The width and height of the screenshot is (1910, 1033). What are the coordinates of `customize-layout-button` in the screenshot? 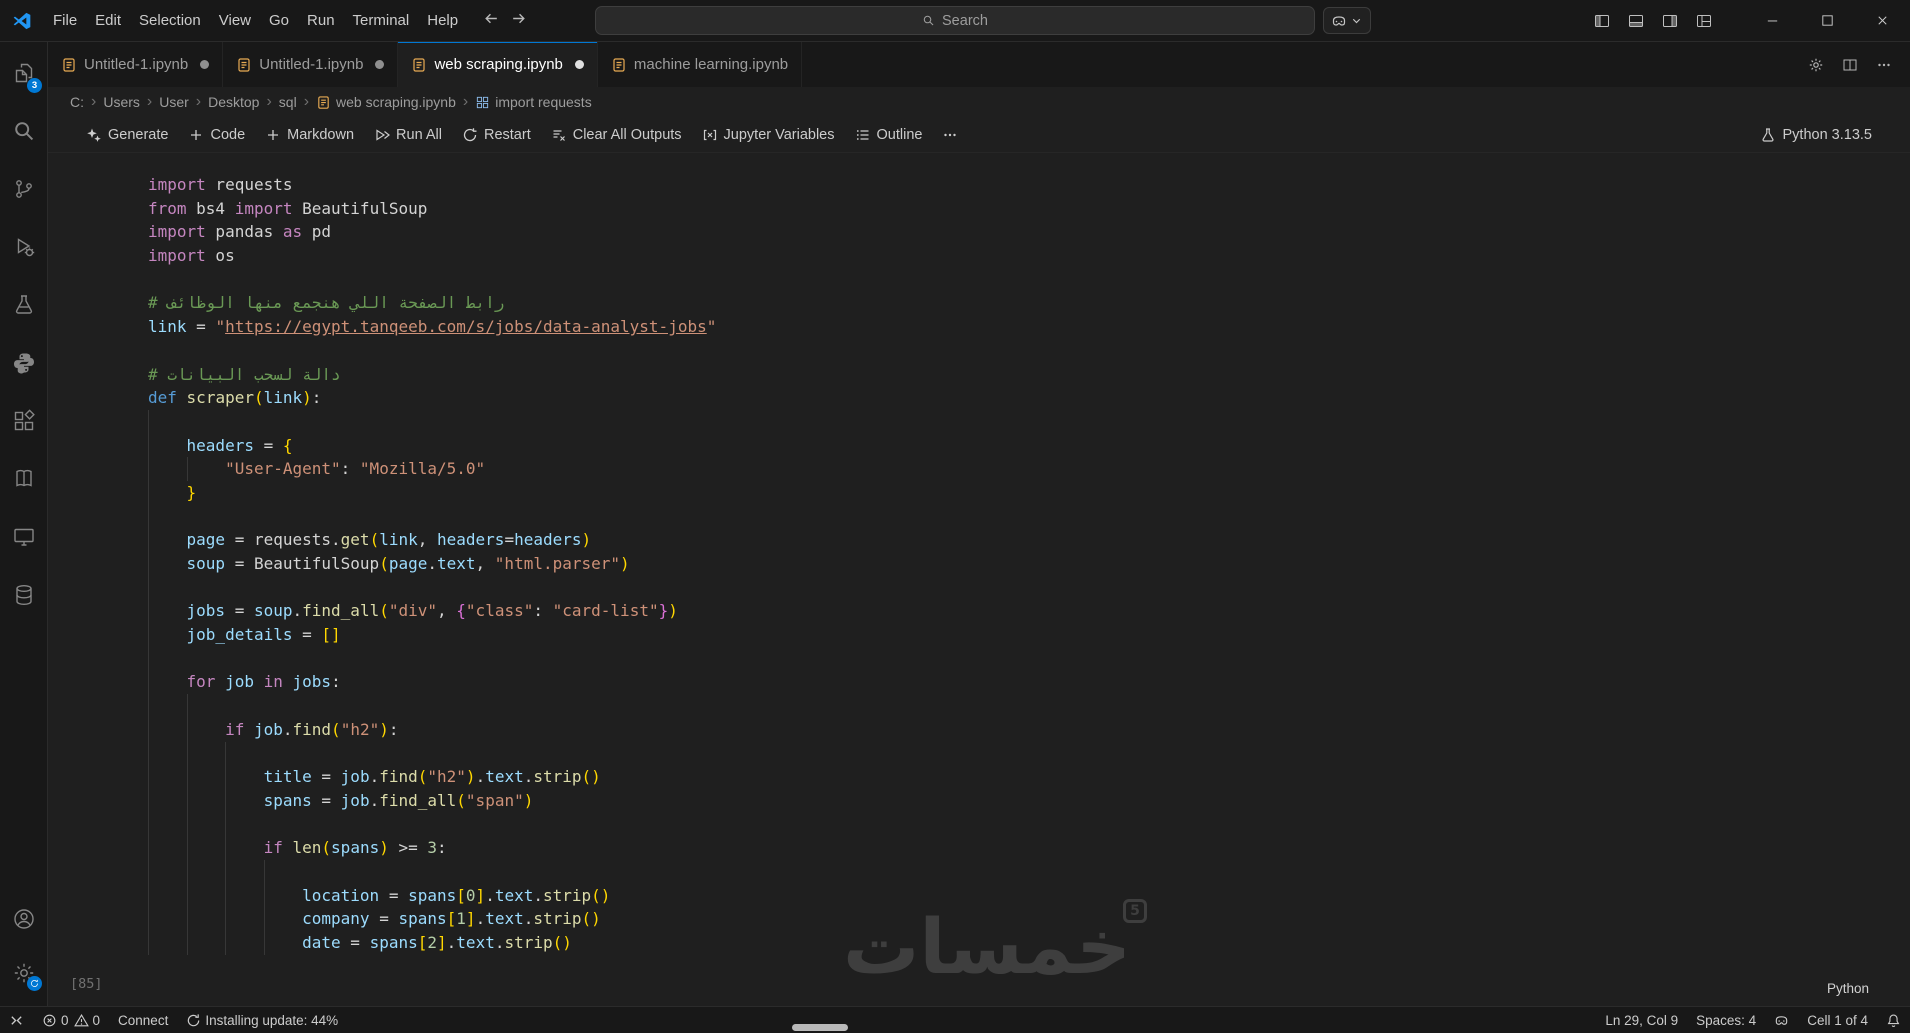 It's located at (1704, 21).